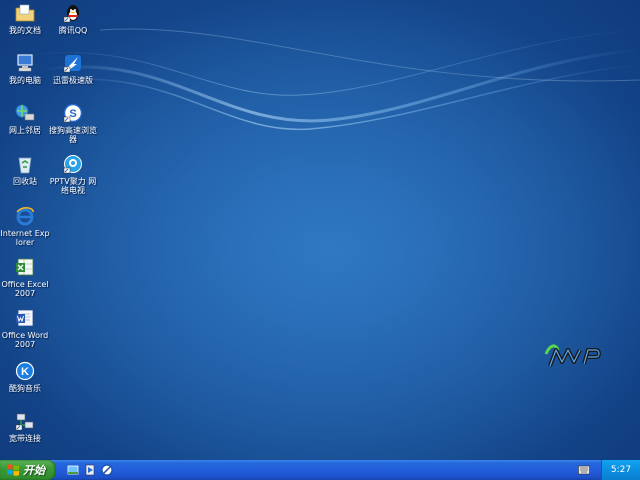 Image resolution: width=640 pixels, height=480 pixels. I want to click on start-label: 开始, so click(34, 470).